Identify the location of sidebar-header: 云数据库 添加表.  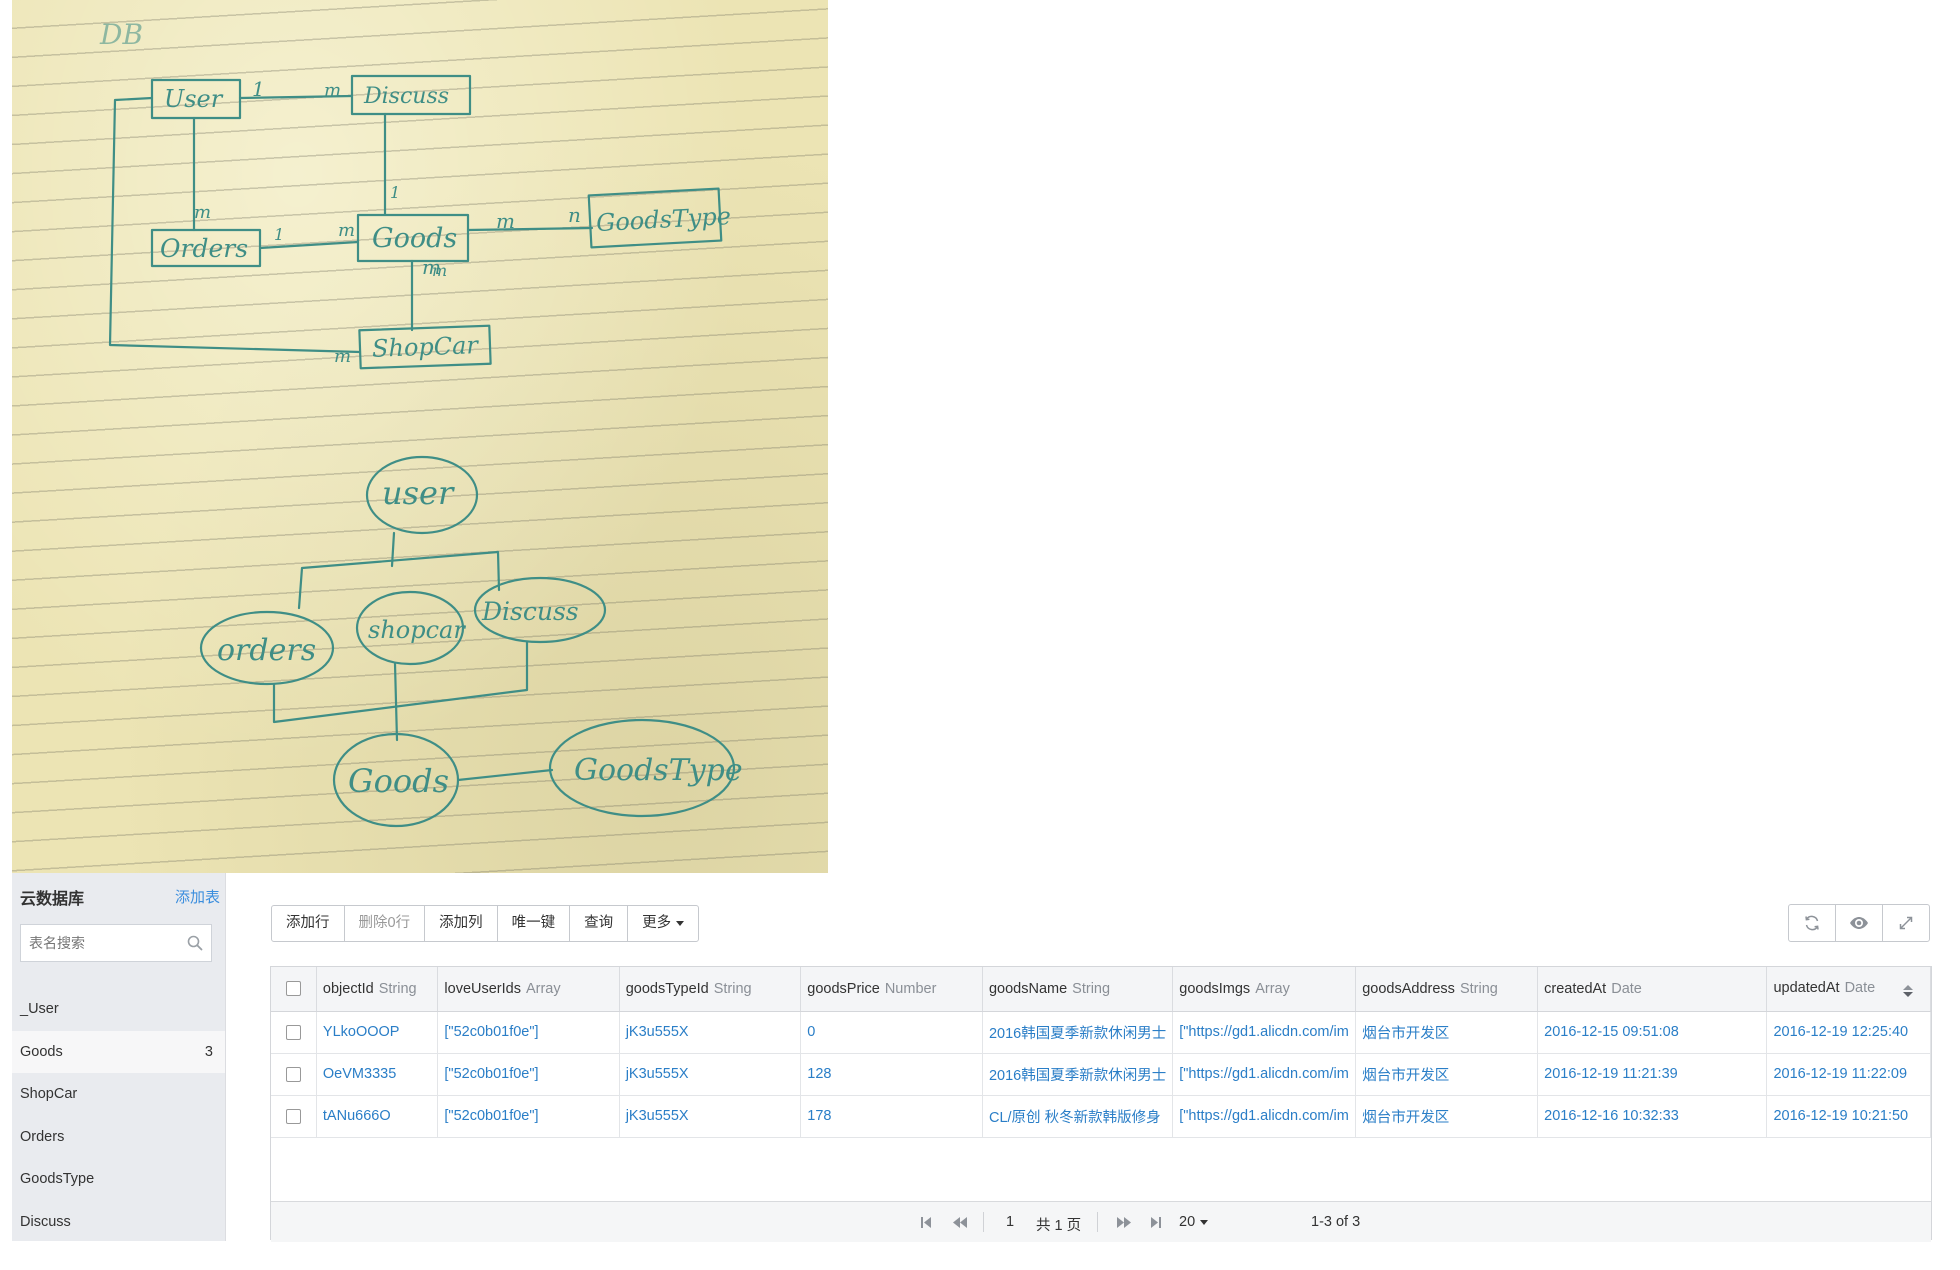
(120, 896).